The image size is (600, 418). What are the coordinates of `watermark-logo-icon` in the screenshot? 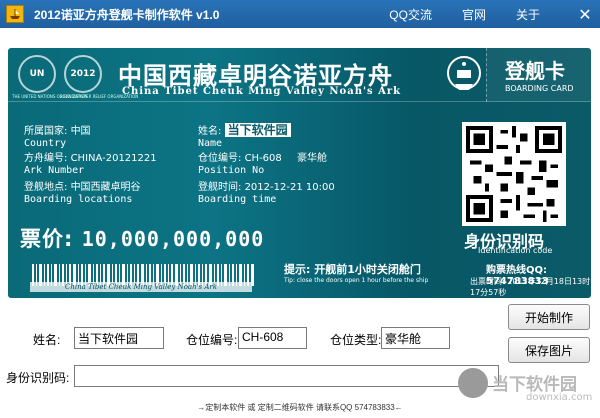 It's located at (473, 383).